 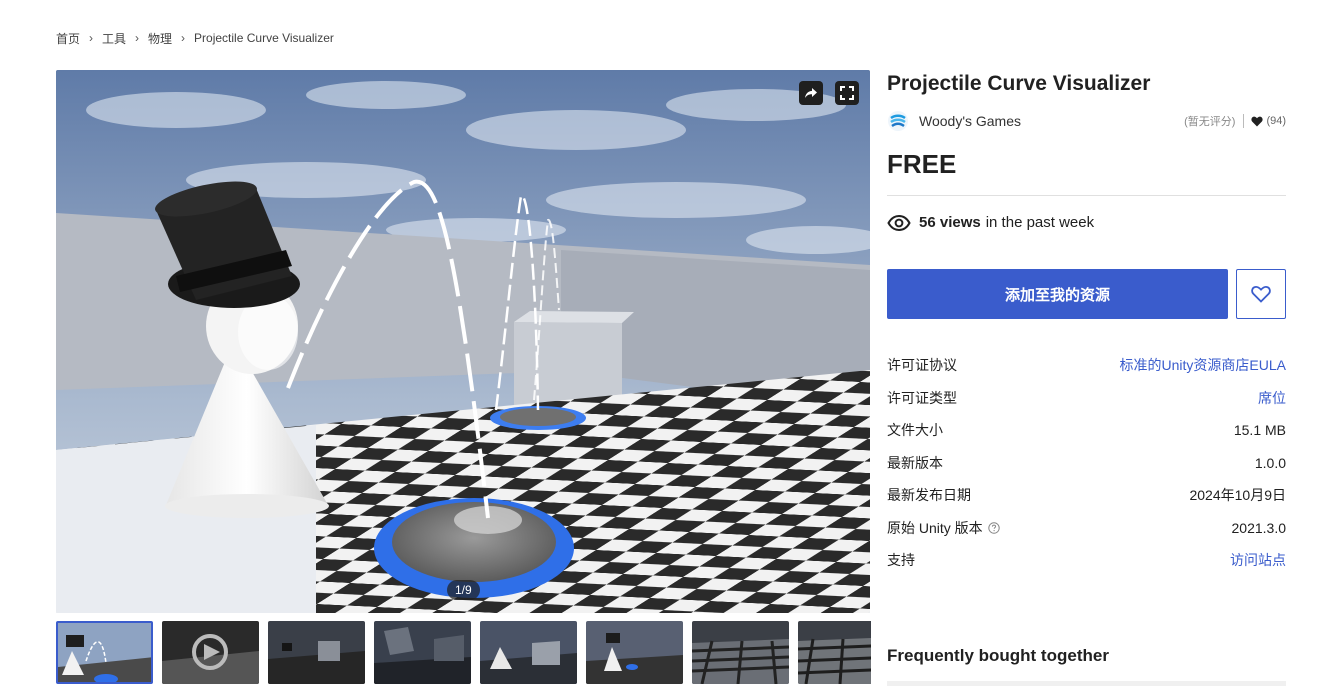 I want to click on views-row: 56 views in the past week, so click(x=990, y=222).